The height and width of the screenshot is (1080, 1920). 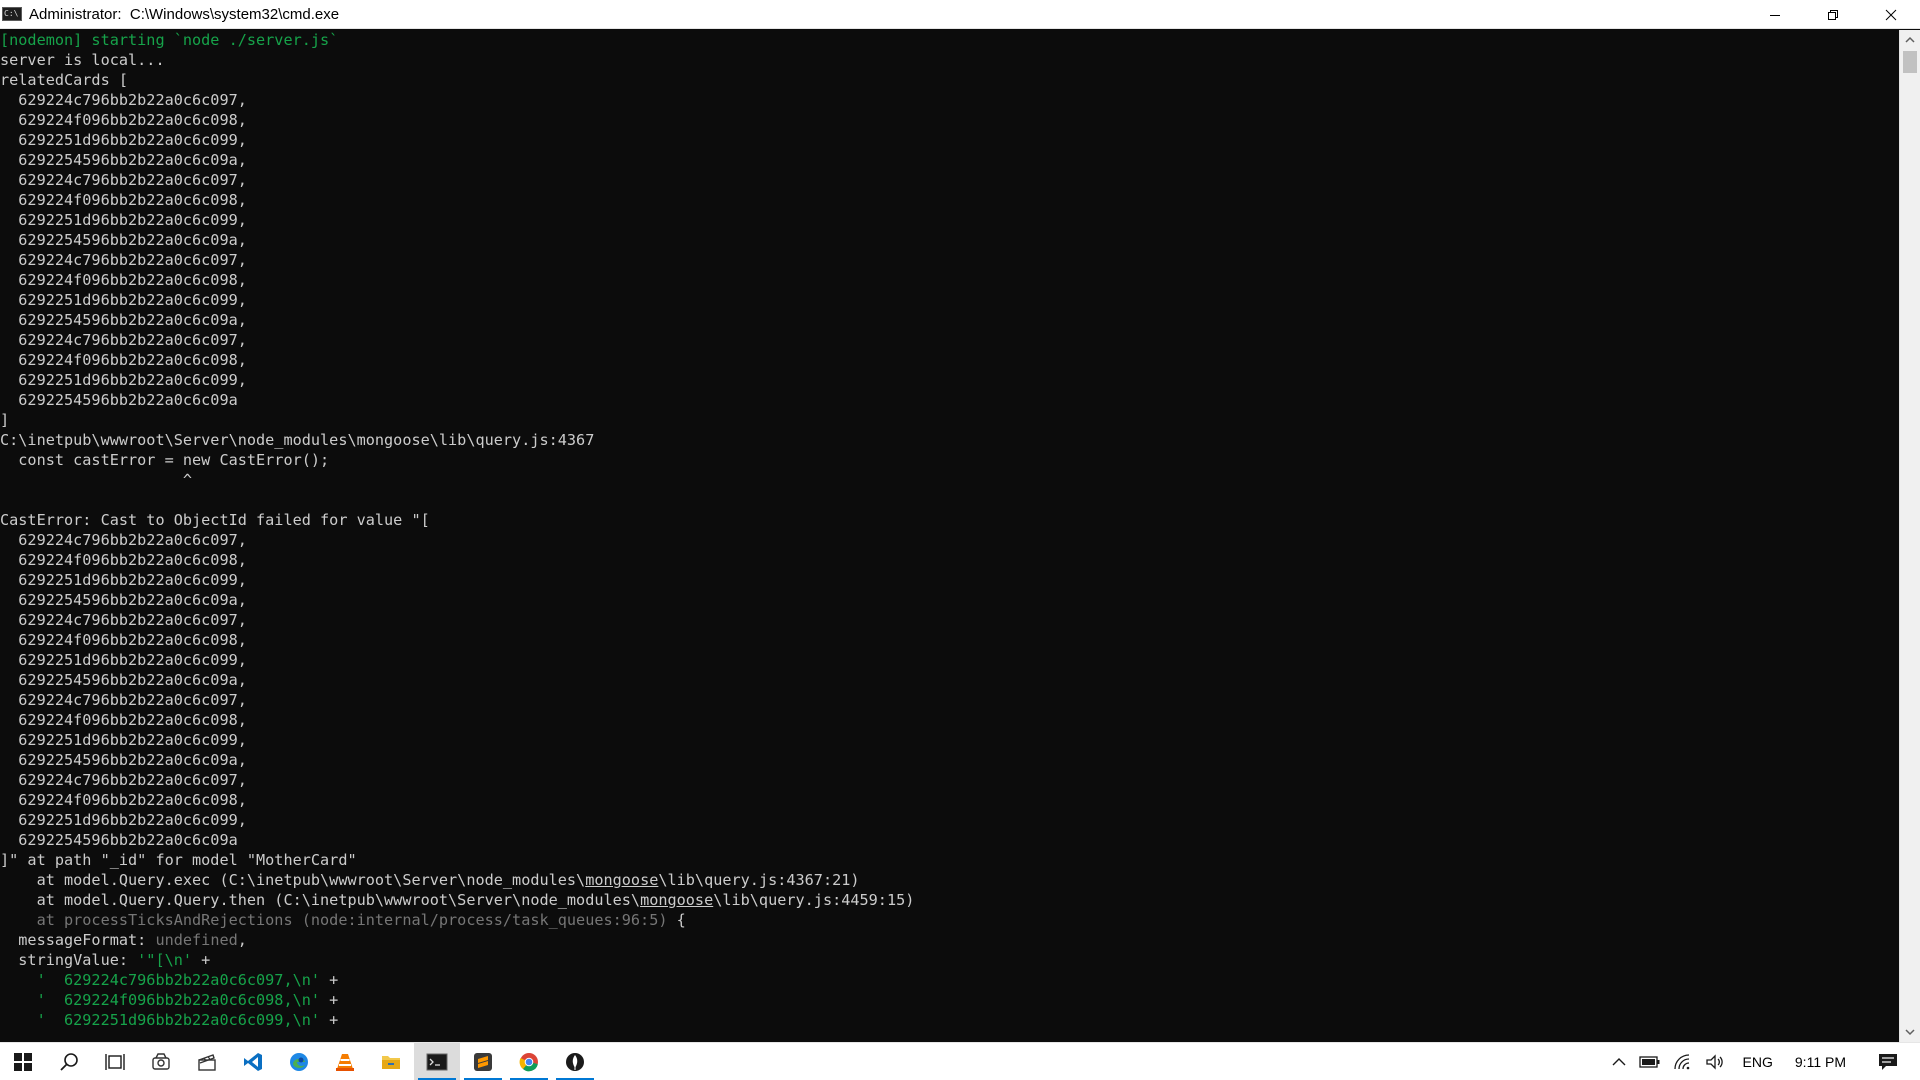 I want to click on console-line: 6292254596bb2b22a0c6c09a, so click(x=949, y=400).